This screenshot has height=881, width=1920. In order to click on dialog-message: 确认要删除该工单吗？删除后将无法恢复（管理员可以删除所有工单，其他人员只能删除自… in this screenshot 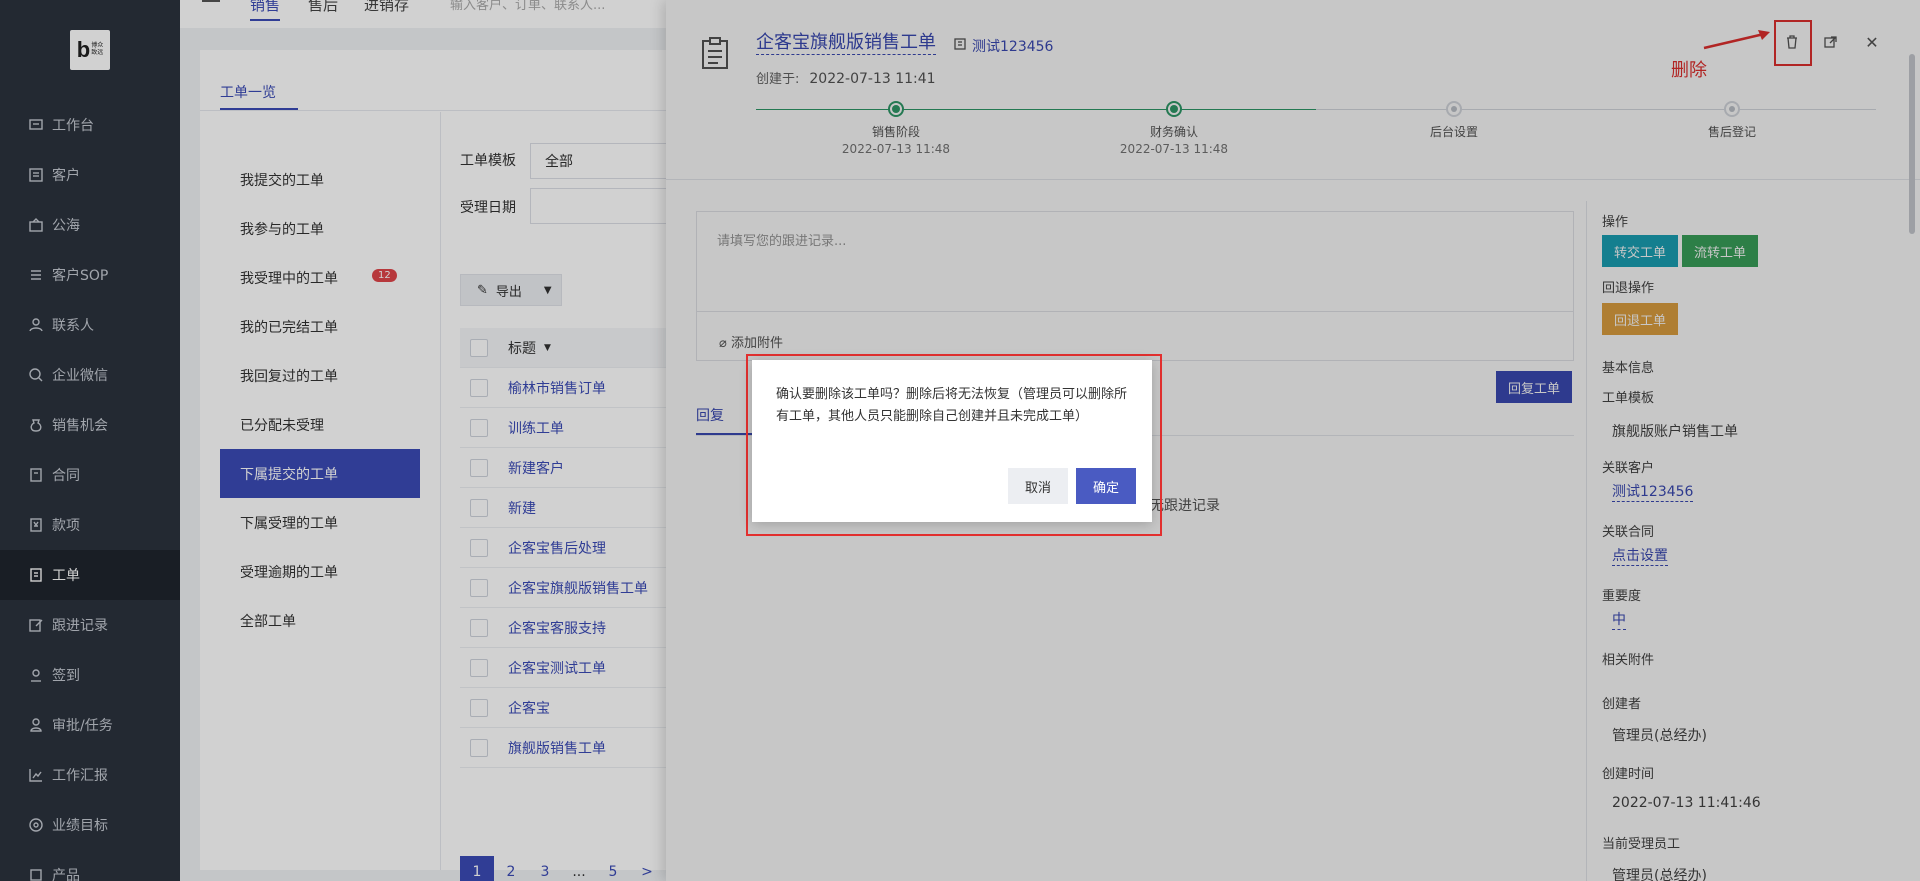, I will do `click(952, 405)`.